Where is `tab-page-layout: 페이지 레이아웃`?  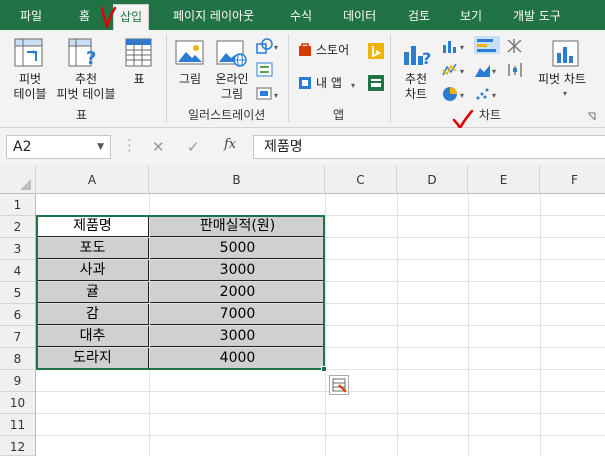
tab-page-layout: 페이지 레이아웃 is located at coordinates (213, 15).